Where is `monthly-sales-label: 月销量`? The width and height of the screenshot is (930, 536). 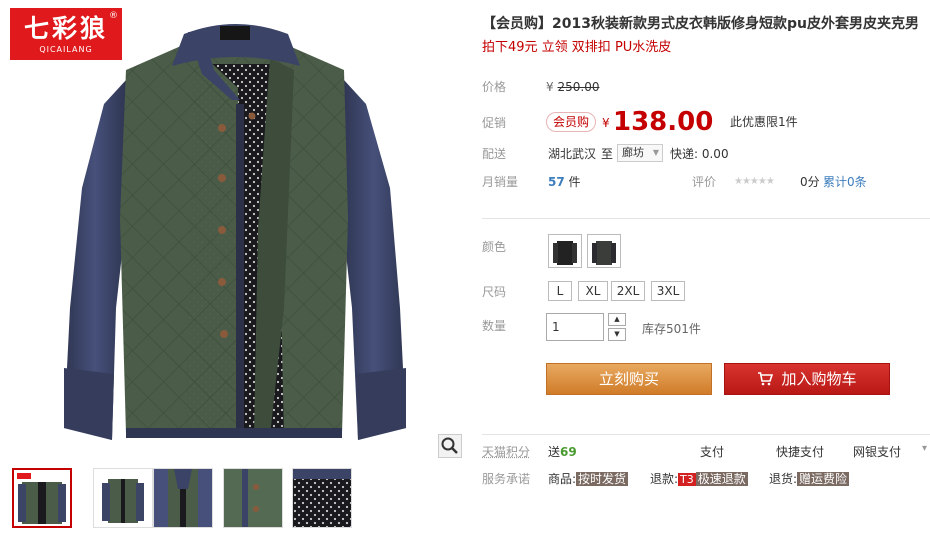
monthly-sales-label: 月销量 is located at coordinates (500, 182).